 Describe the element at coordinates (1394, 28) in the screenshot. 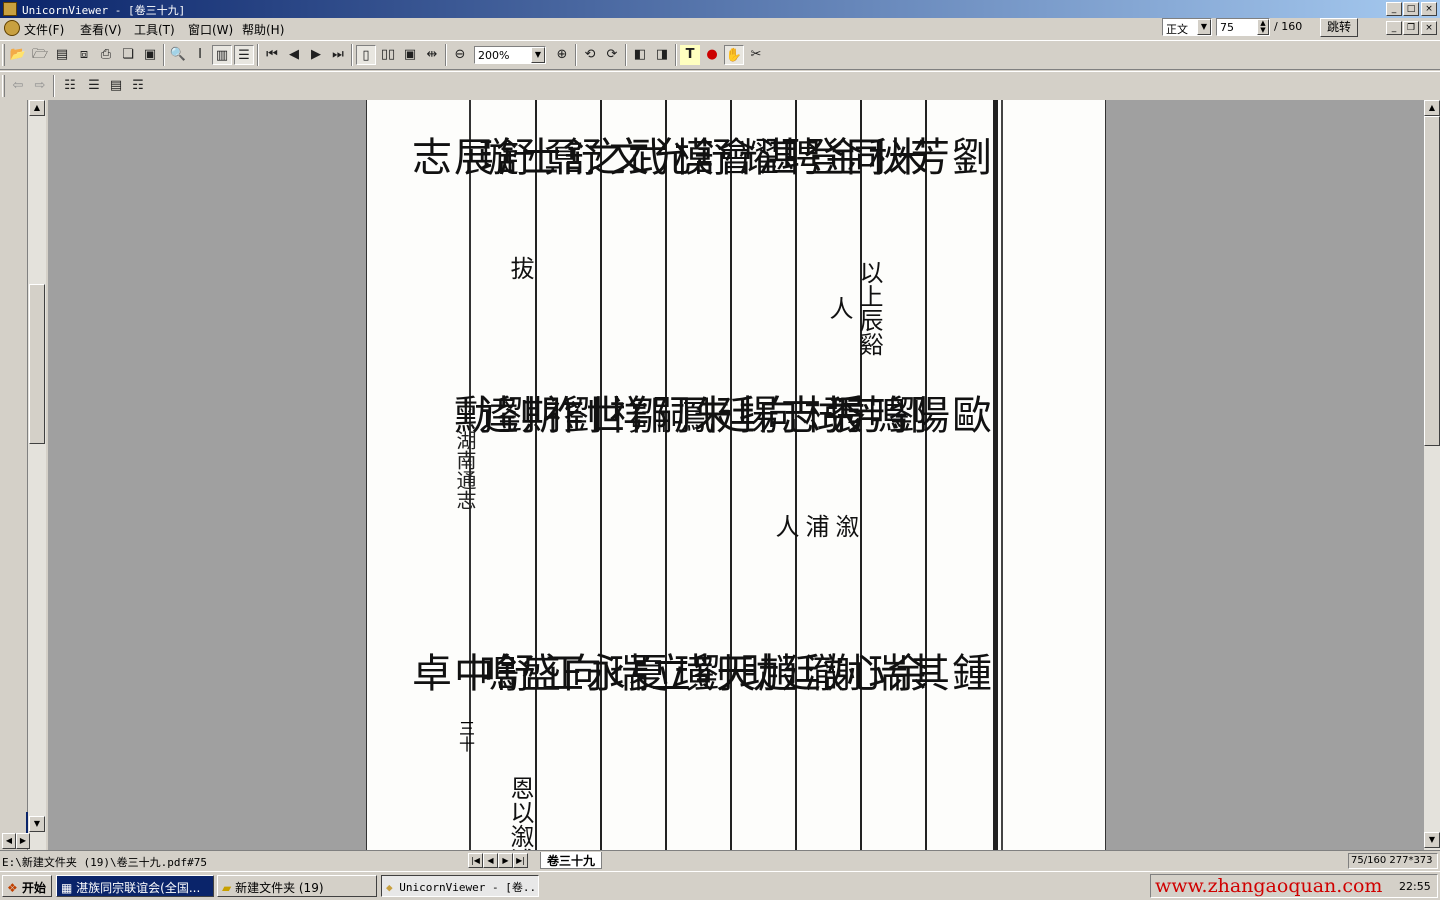

I see `doc-minimize-button: _` at that location.